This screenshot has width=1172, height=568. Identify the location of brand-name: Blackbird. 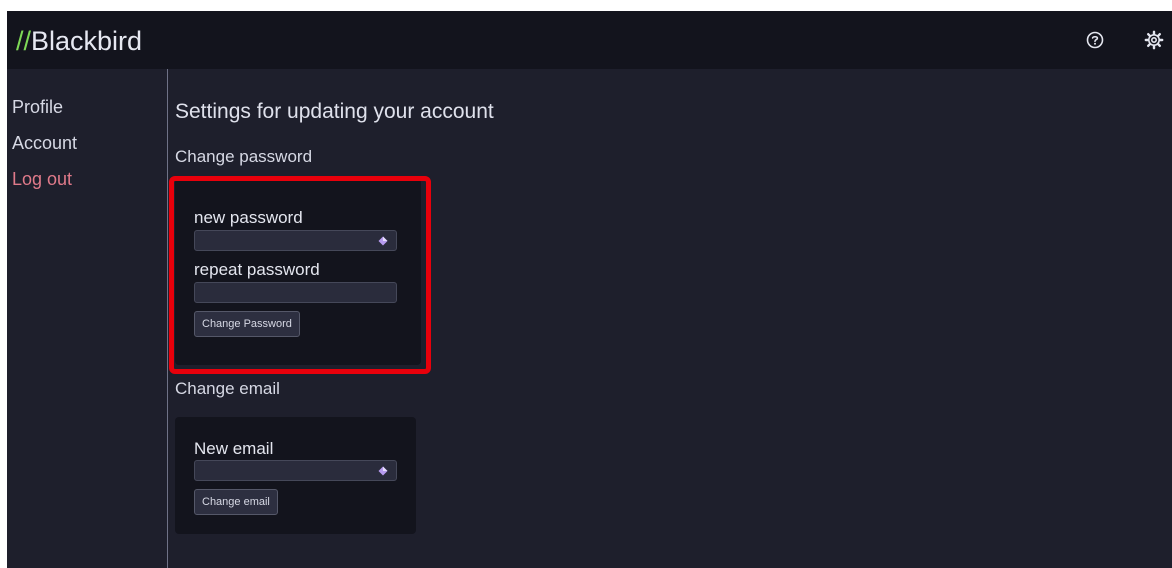
(87, 41).